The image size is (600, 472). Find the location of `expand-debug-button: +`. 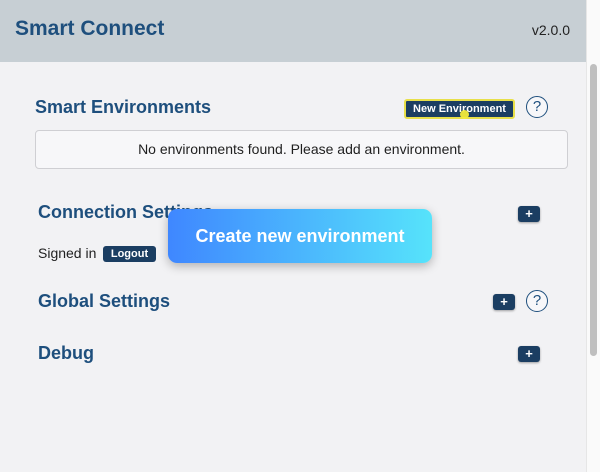

expand-debug-button: + is located at coordinates (529, 354).